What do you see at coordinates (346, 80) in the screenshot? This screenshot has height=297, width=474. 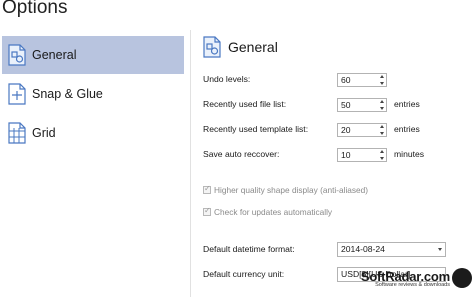 I see `stepper-value: 60` at bounding box center [346, 80].